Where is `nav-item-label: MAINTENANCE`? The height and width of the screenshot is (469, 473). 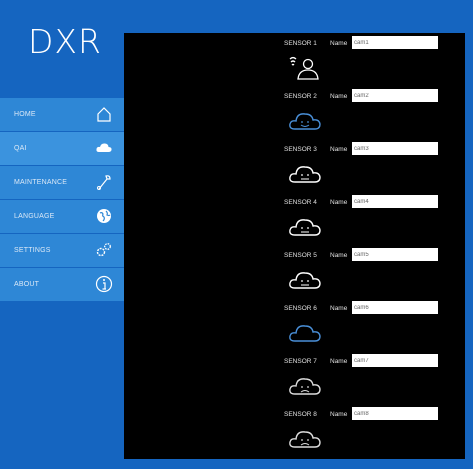
nav-item-label: MAINTENANCE is located at coordinates (41, 182).